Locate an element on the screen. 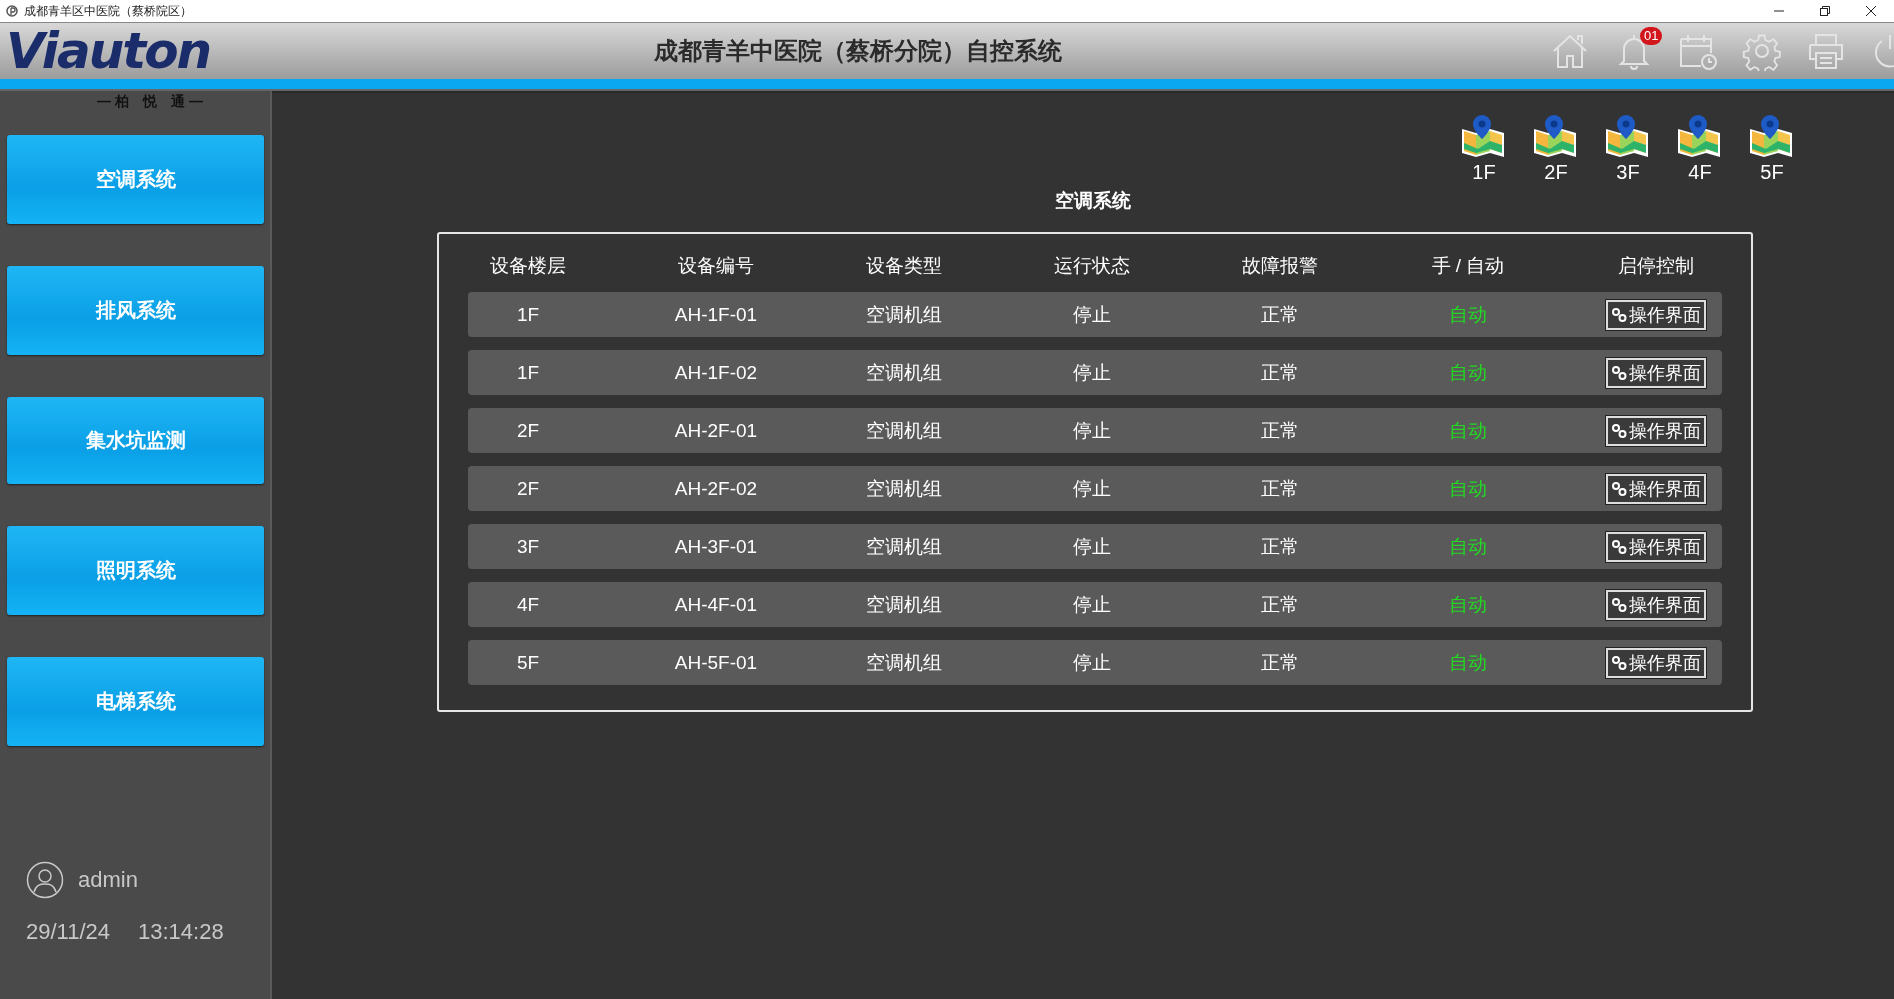 Image resolution: width=1894 pixels, height=999 pixels. floor-map-button: 2F is located at coordinates (1556, 148).